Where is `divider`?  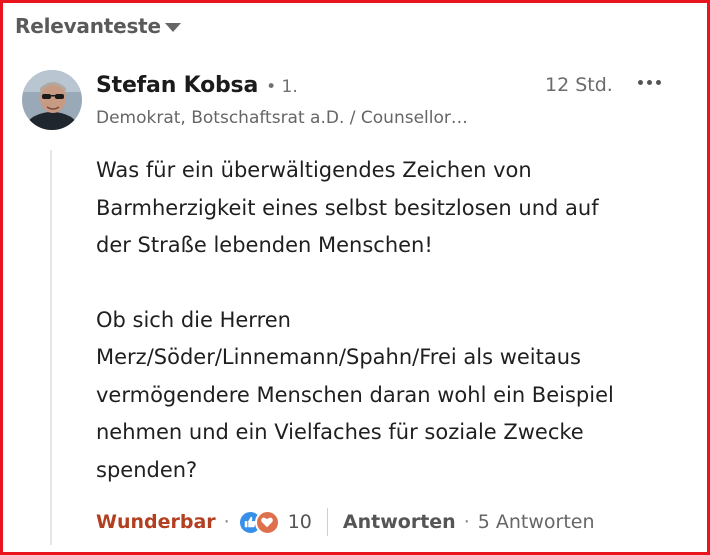
divider is located at coordinates (327, 522).